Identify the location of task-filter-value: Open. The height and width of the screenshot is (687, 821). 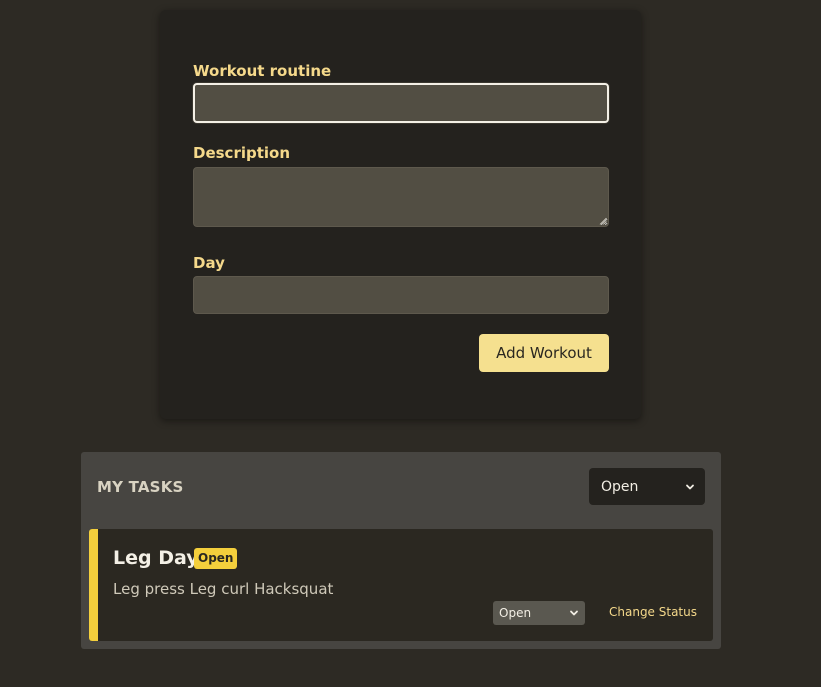
(620, 486).